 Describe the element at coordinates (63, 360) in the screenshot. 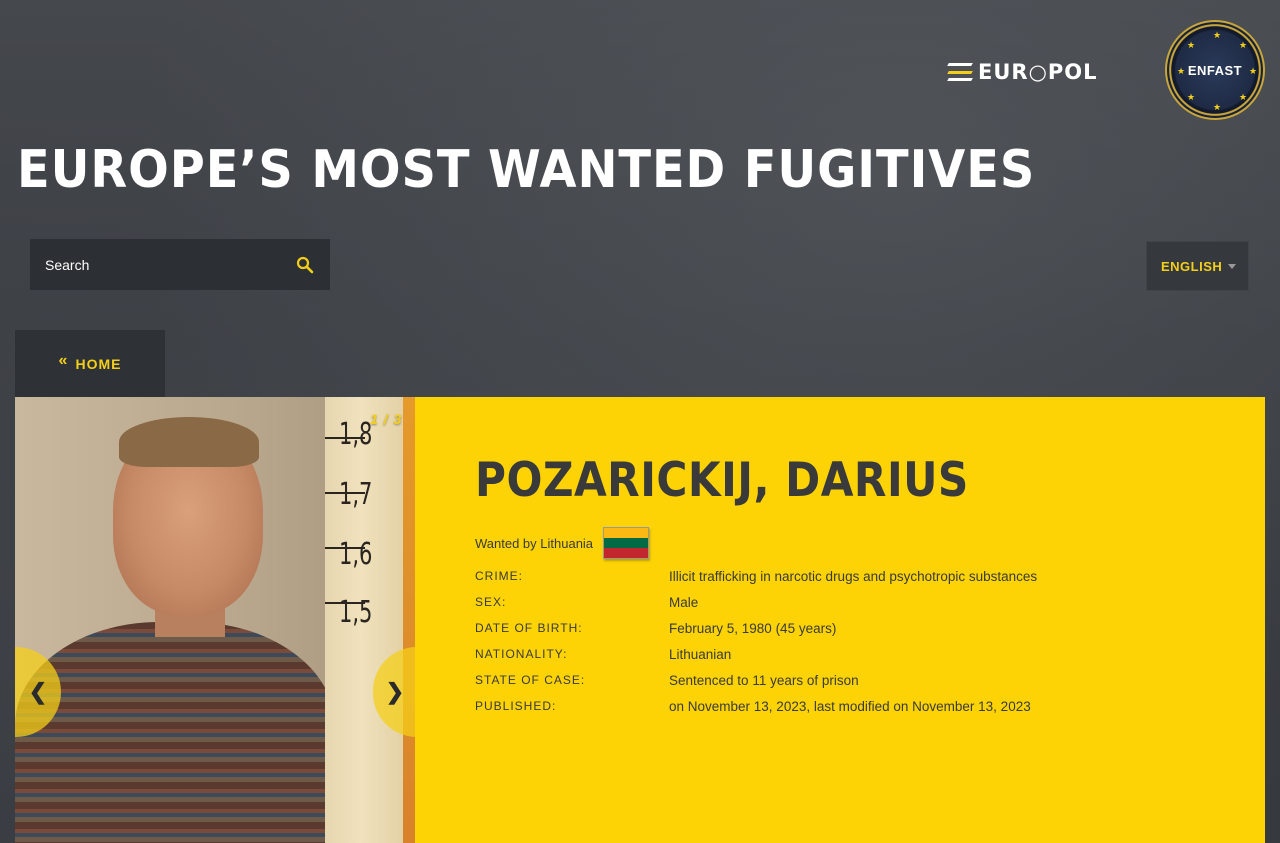

I see `double-chevron-left-icon: «` at that location.